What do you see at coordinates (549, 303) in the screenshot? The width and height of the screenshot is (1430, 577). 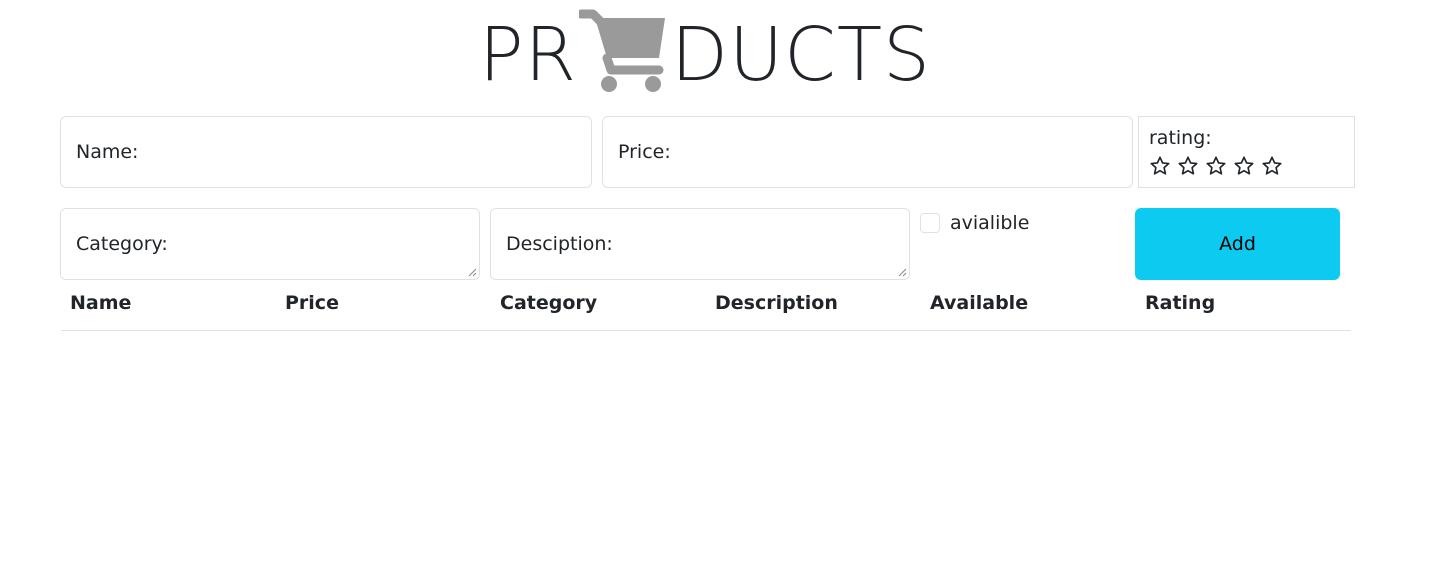 I see `column-header-category: Category` at bounding box center [549, 303].